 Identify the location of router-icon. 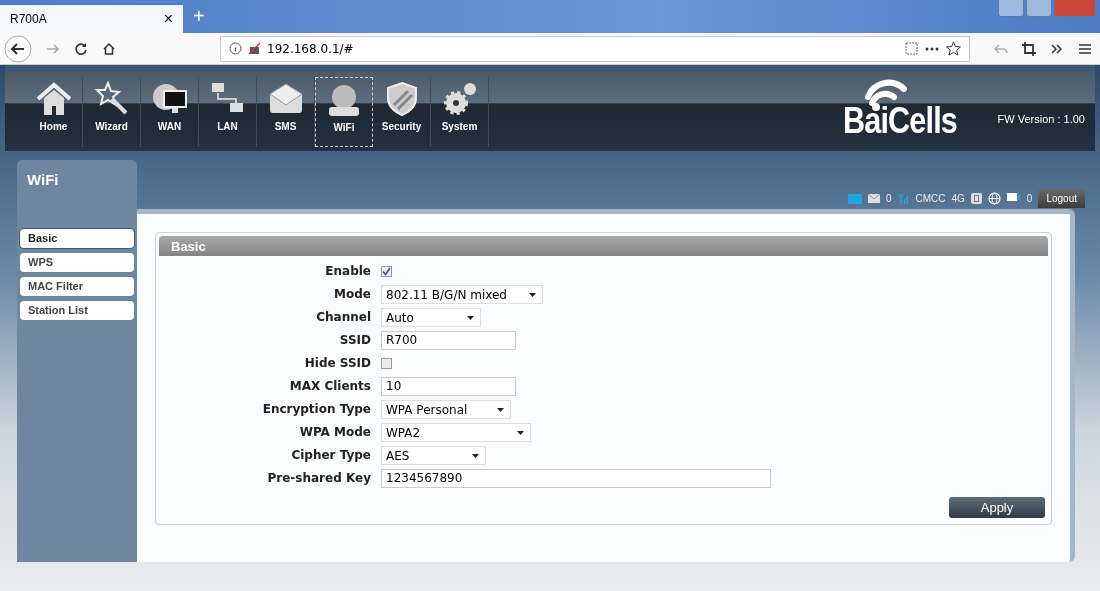
(344, 100).